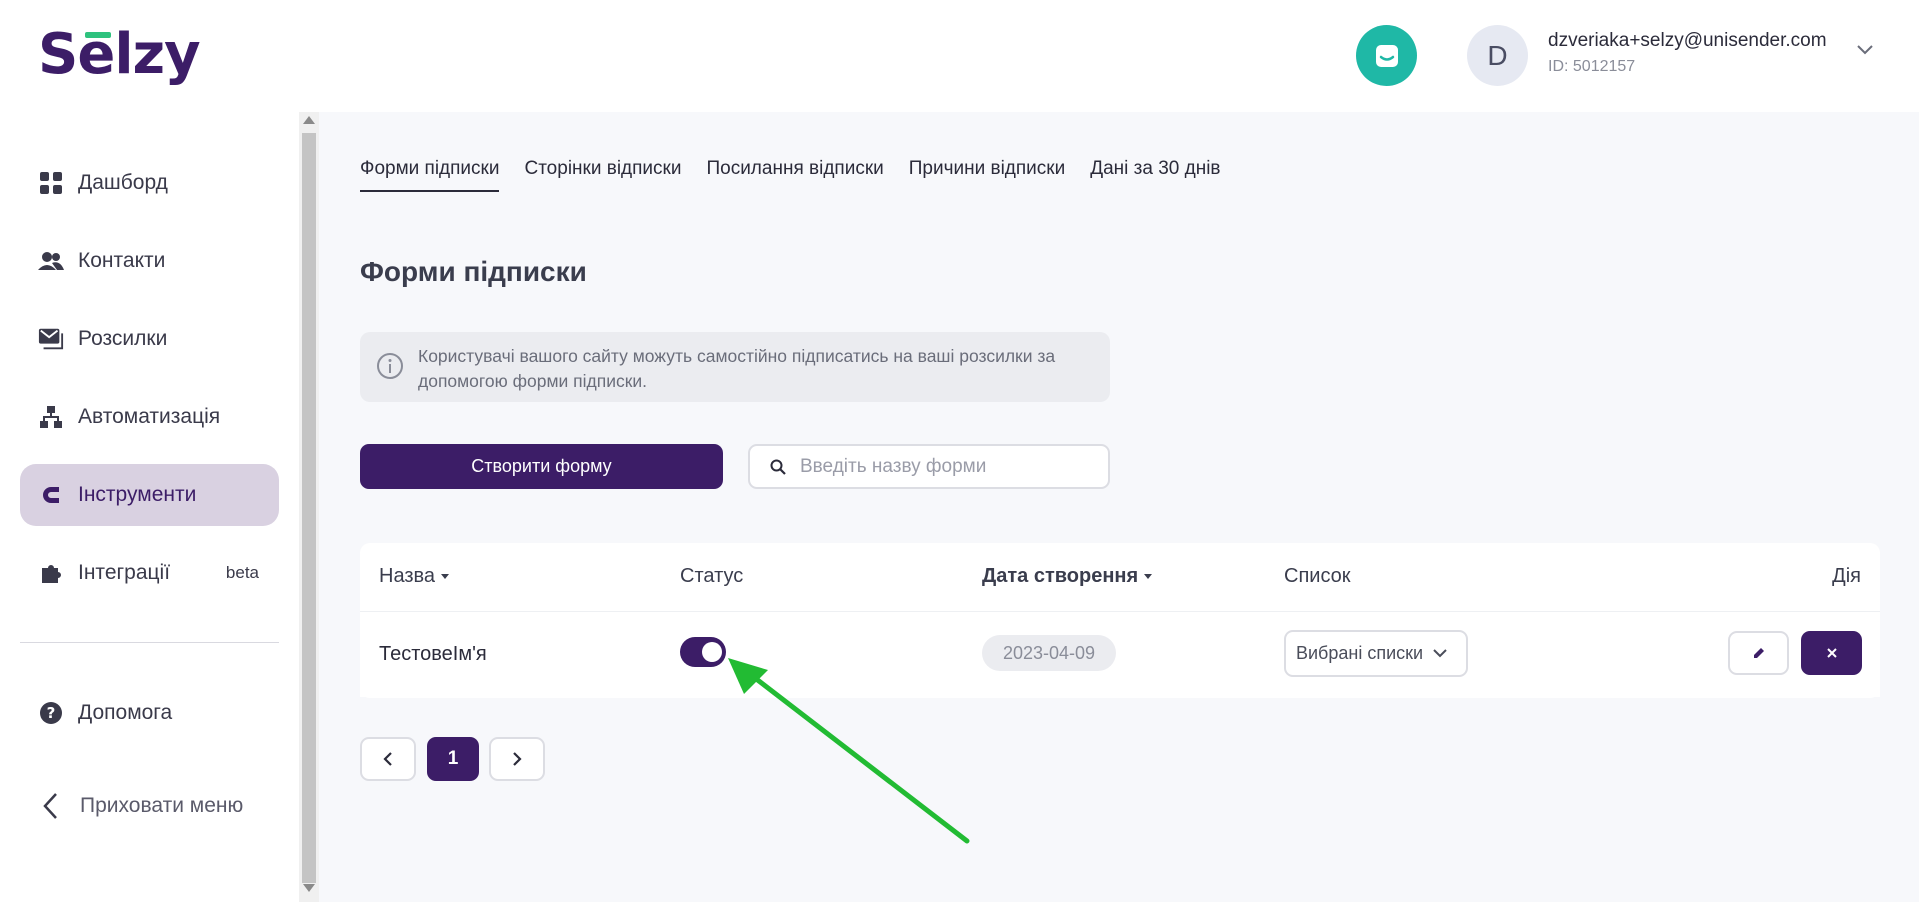 This screenshot has height=902, width=1919. Describe the element at coordinates (119, 54) in the screenshot. I see `selzy-logo: Selzy` at that location.